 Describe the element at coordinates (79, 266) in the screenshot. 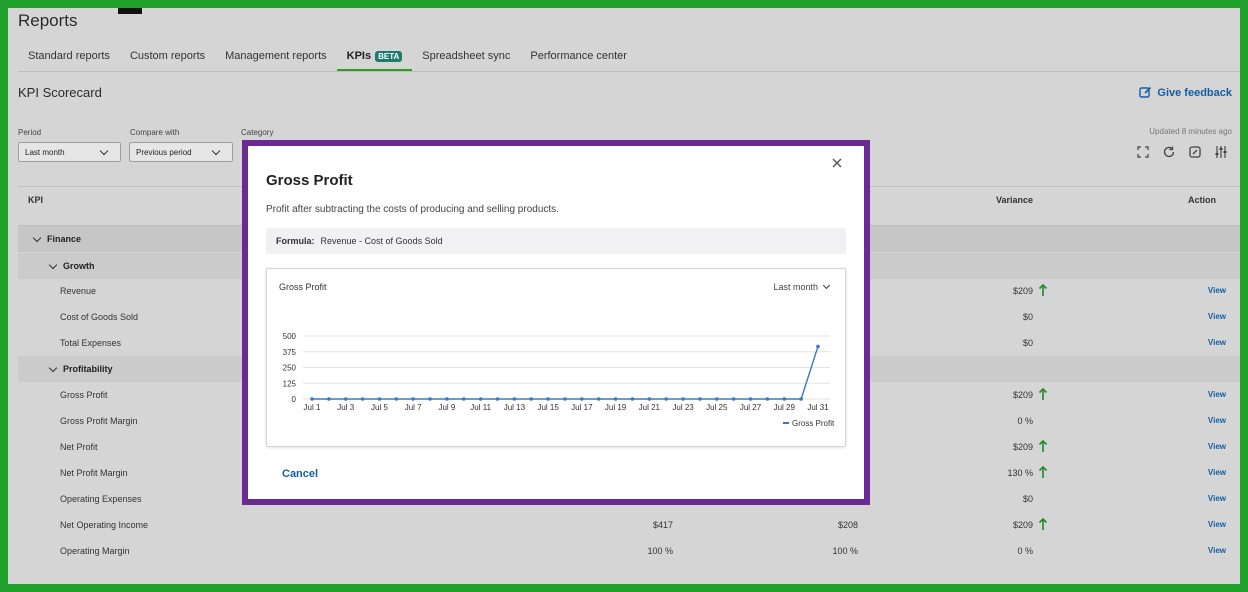

I see `group-label: Growth` at that location.